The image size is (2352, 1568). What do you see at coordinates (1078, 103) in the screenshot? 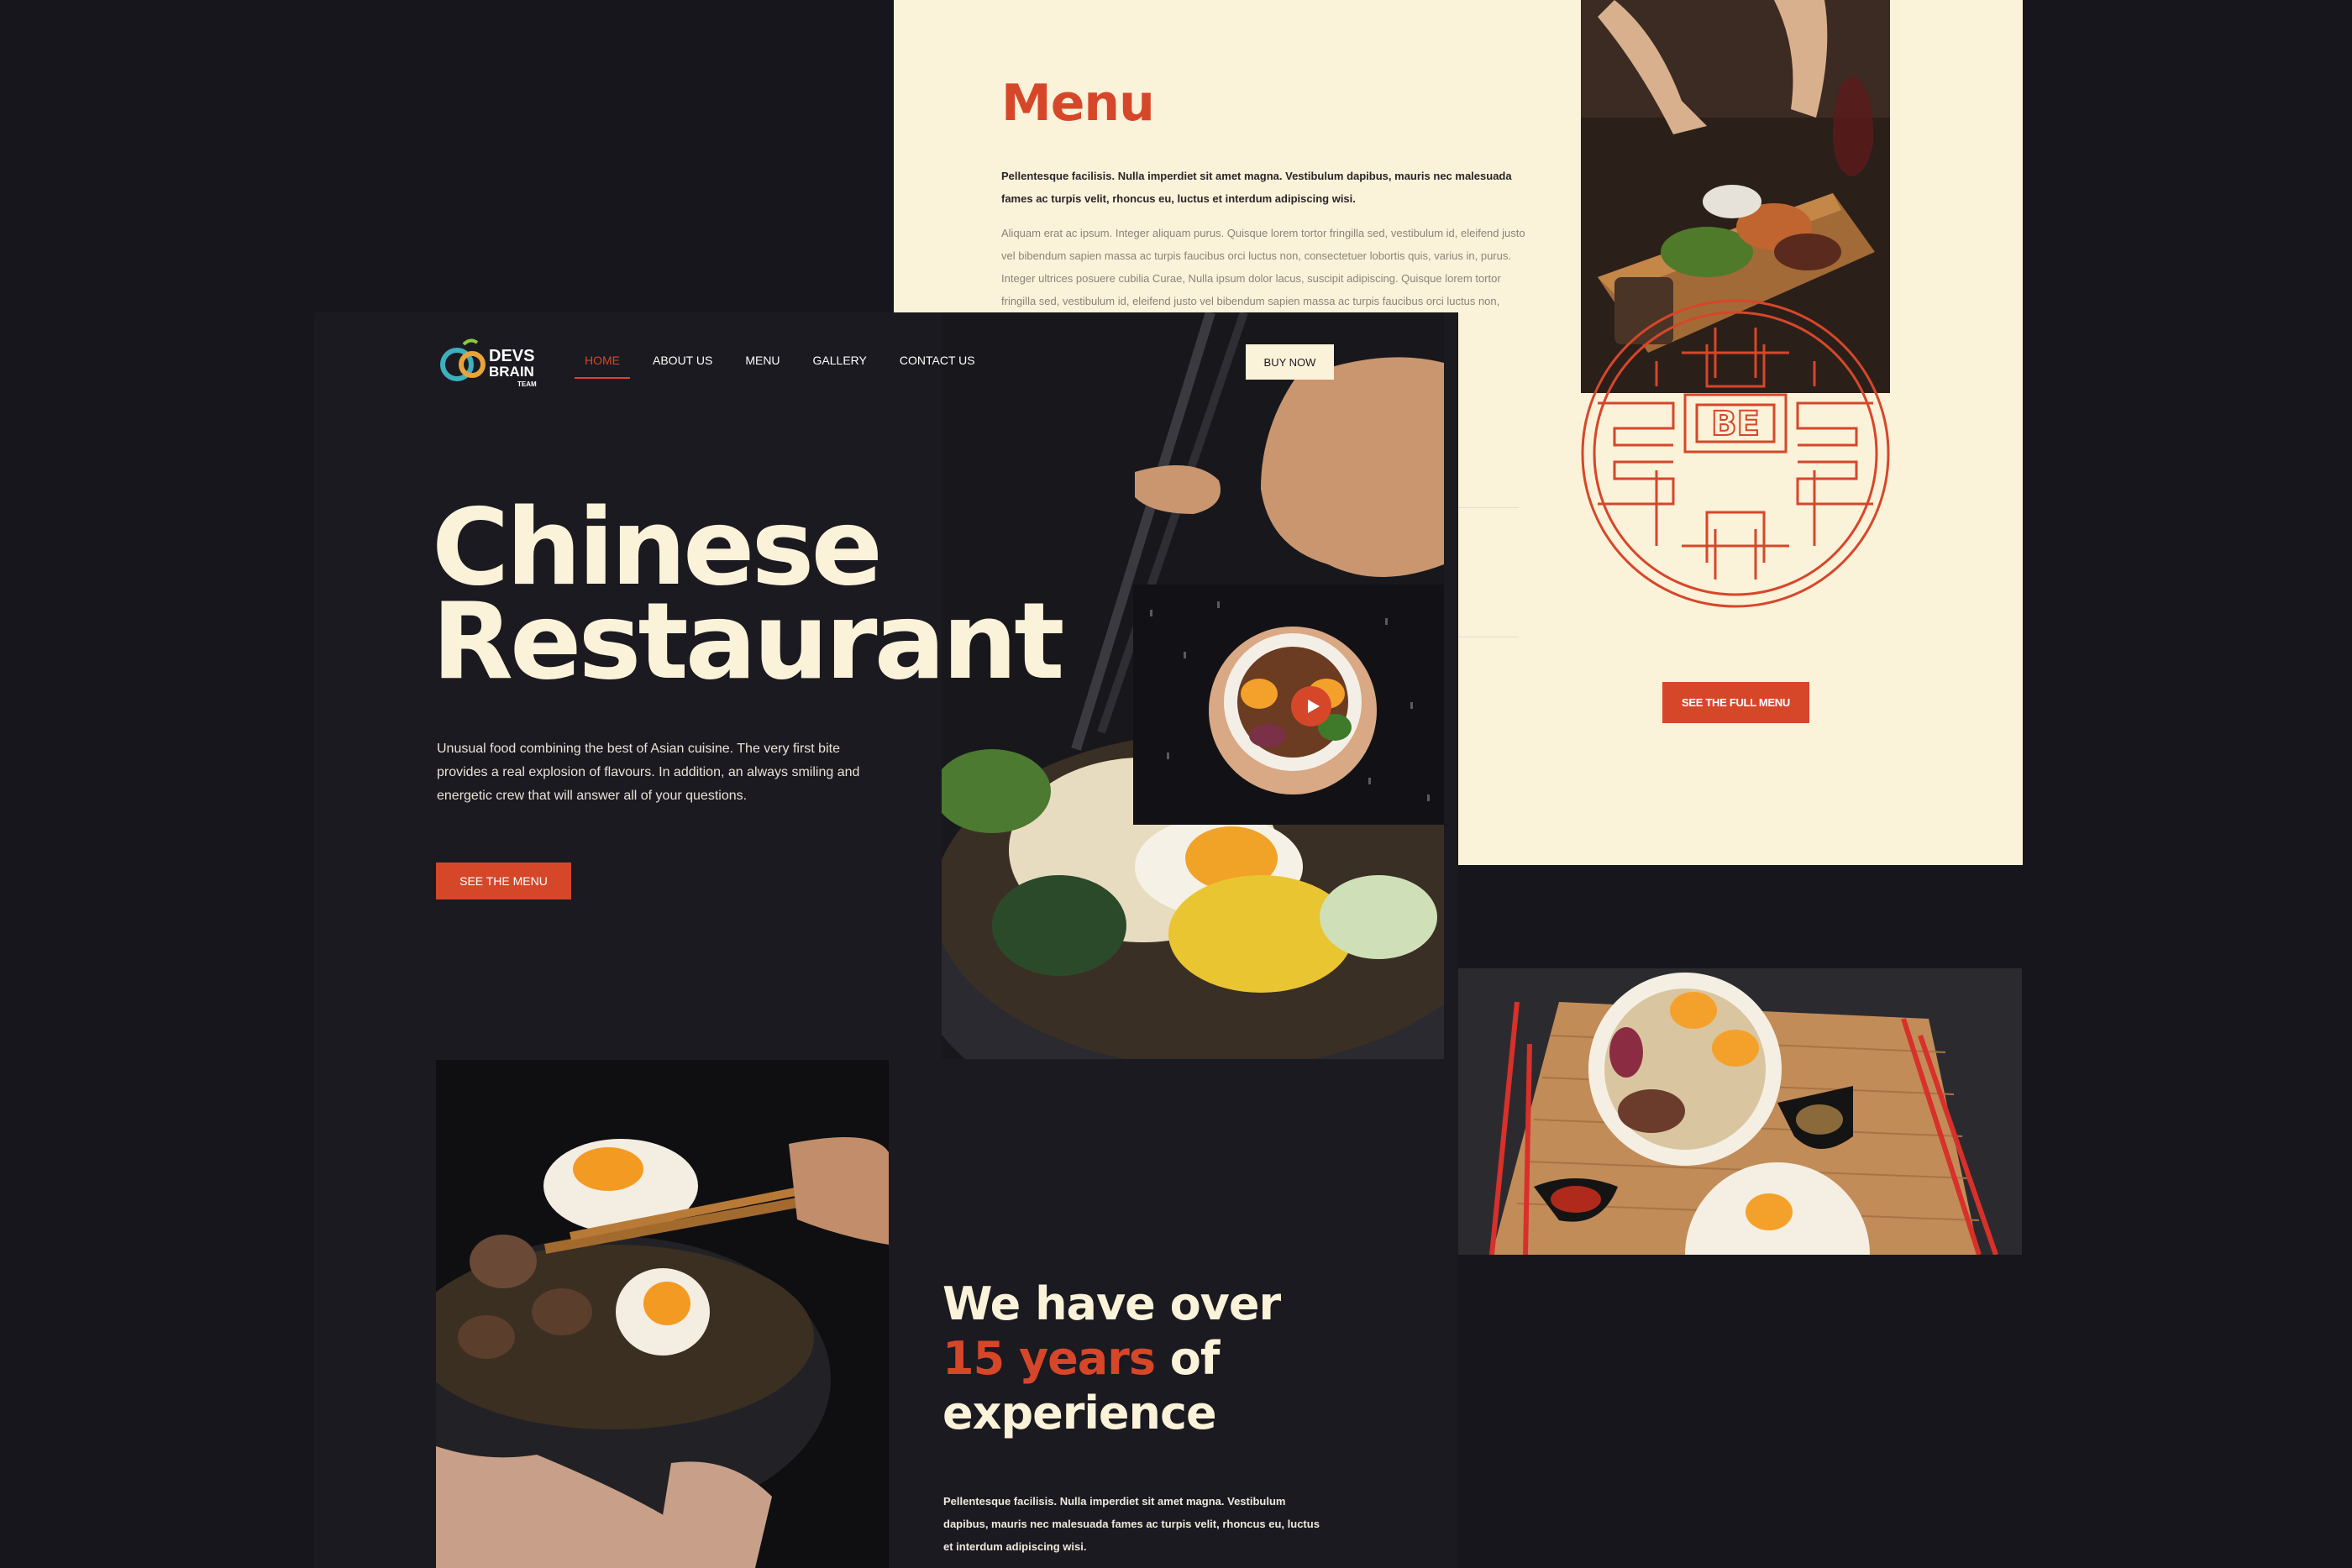
I see `menu-section-title: Menu` at bounding box center [1078, 103].